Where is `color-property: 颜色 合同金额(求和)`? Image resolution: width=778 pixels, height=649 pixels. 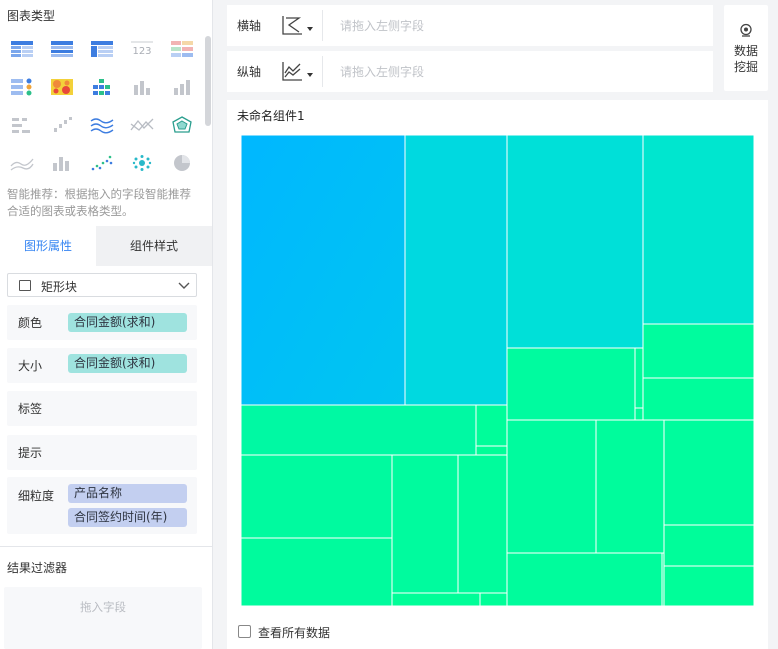 color-property: 颜色 合同金额(求和) is located at coordinates (102, 322).